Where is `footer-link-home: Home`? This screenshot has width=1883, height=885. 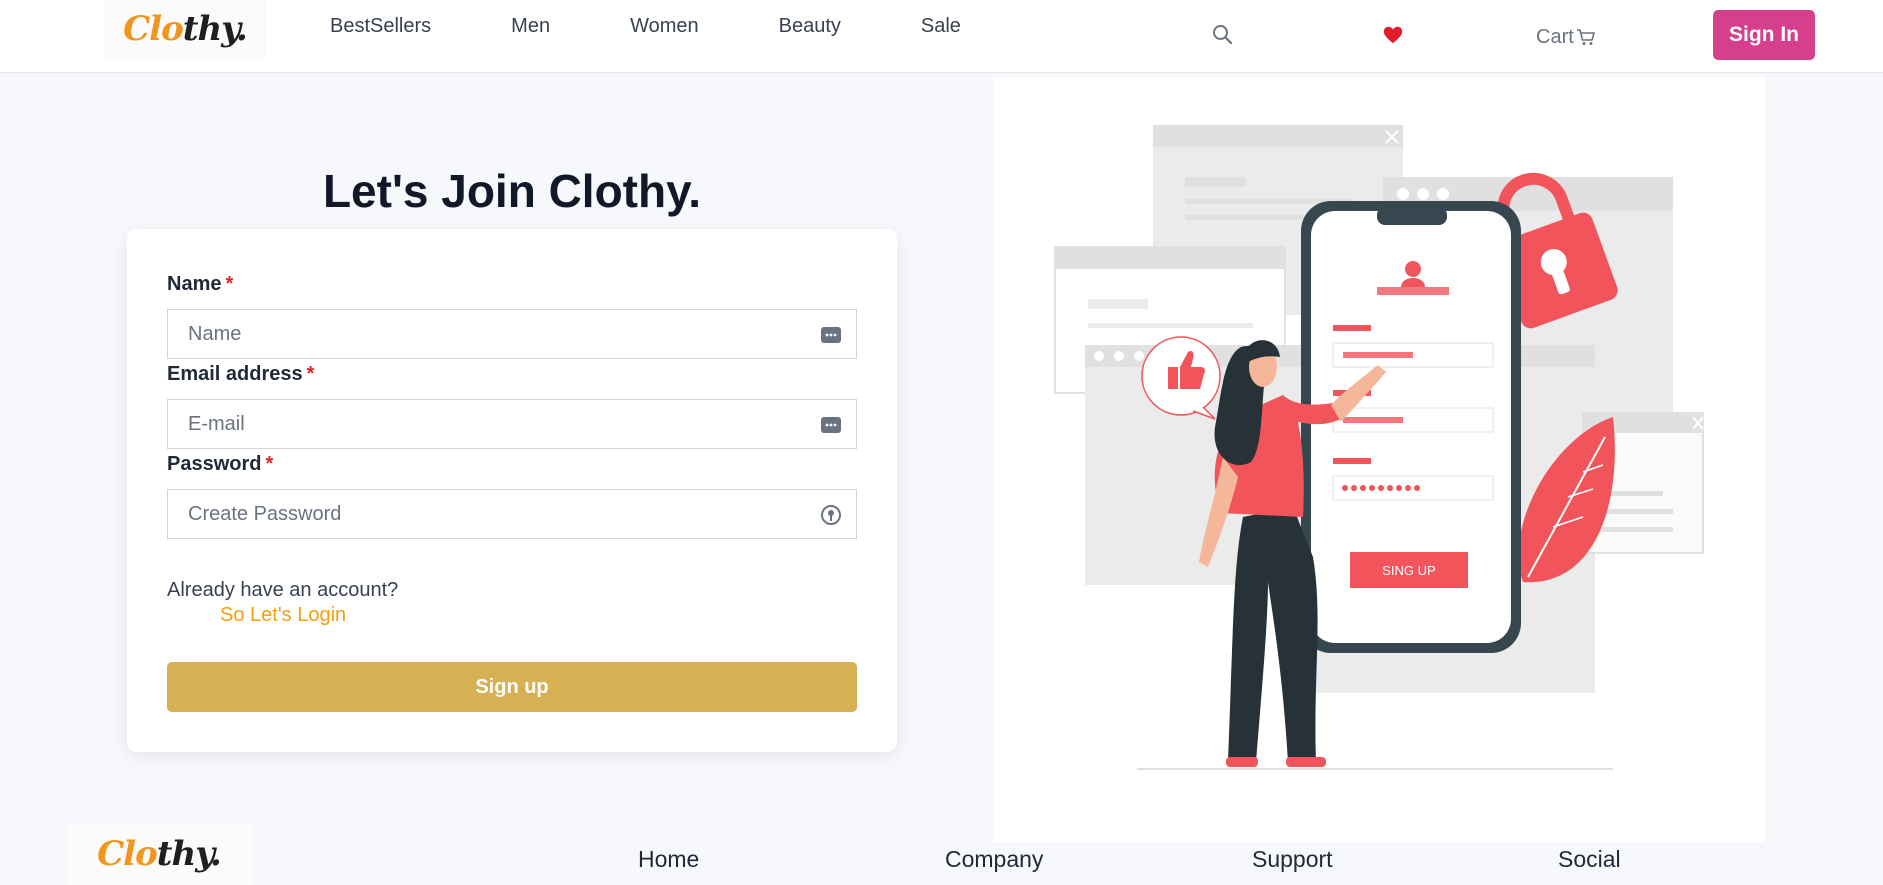 footer-link-home: Home is located at coordinates (668, 859).